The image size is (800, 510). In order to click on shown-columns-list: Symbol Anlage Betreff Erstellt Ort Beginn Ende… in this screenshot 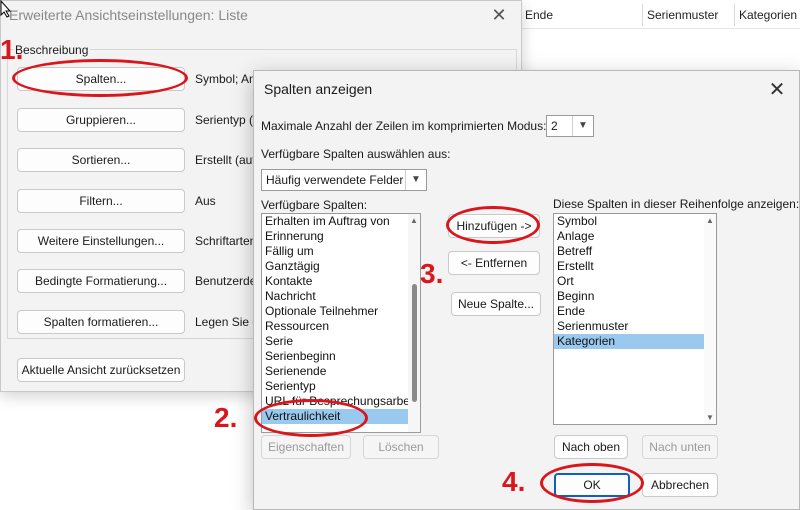, I will do `click(635, 319)`.